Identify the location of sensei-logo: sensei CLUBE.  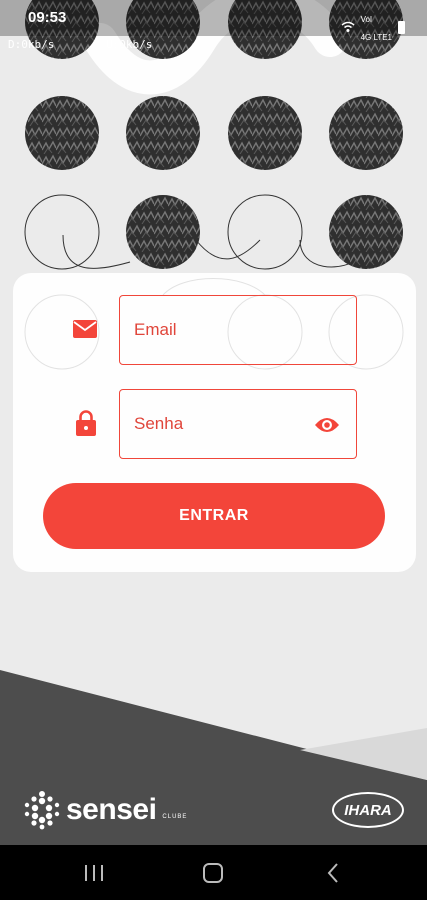
(104, 810).